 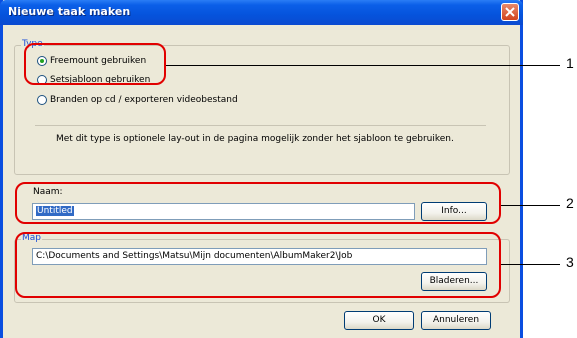 I want to click on close-button, so click(x=510, y=12).